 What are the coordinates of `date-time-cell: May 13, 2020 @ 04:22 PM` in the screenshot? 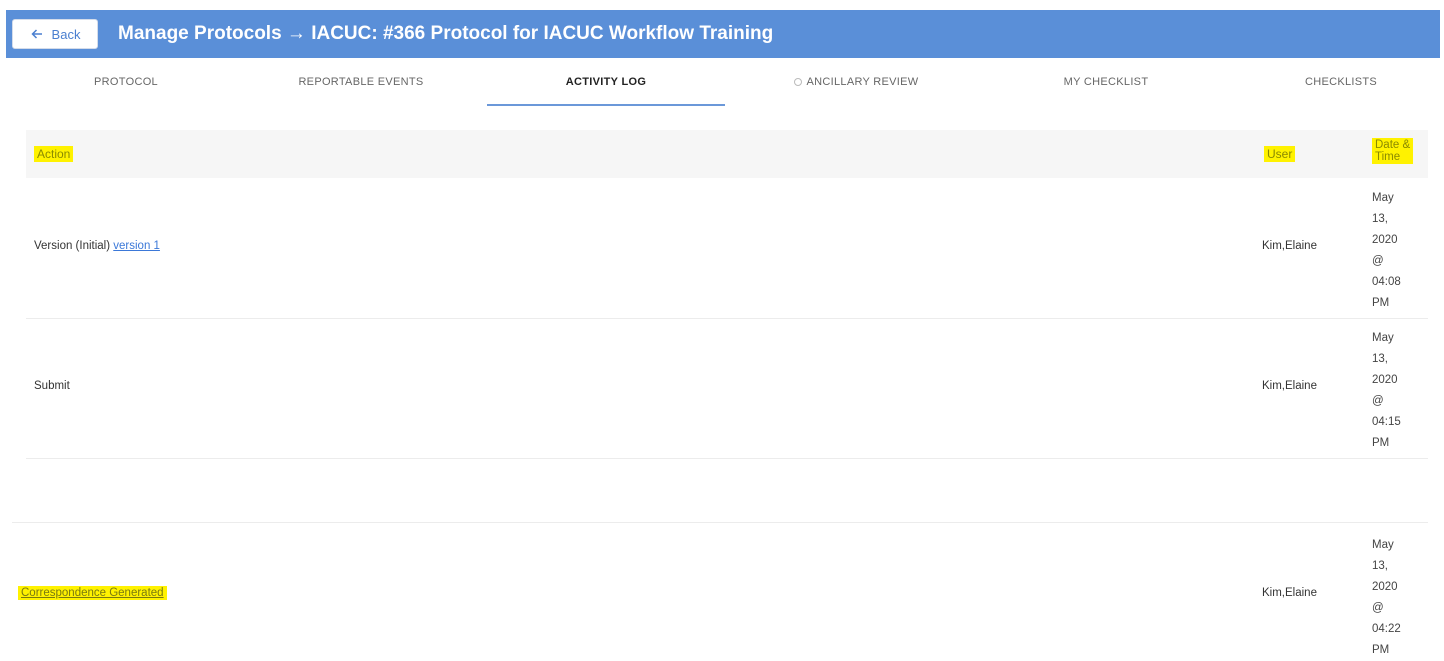 It's located at (1386, 597).